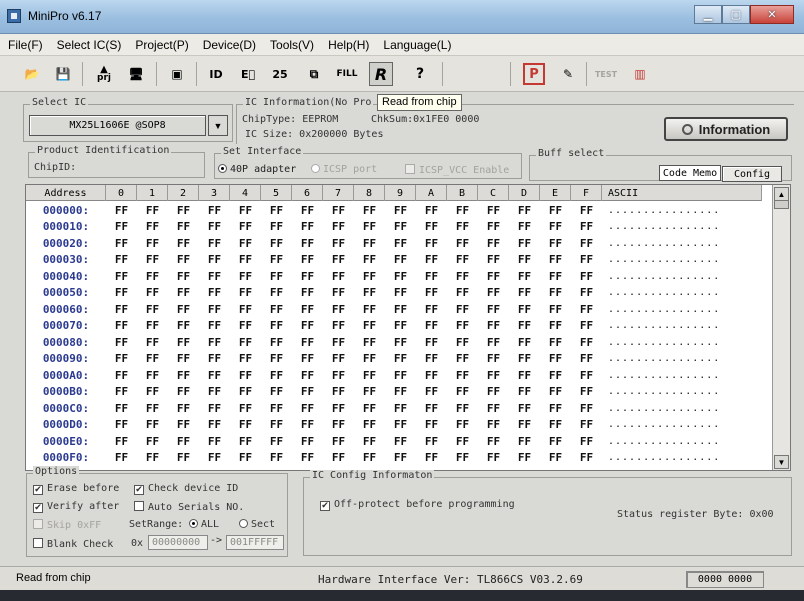  What do you see at coordinates (63, 74) in the screenshot?
I see `save-file-button: 💾` at bounding box center [63, 74].